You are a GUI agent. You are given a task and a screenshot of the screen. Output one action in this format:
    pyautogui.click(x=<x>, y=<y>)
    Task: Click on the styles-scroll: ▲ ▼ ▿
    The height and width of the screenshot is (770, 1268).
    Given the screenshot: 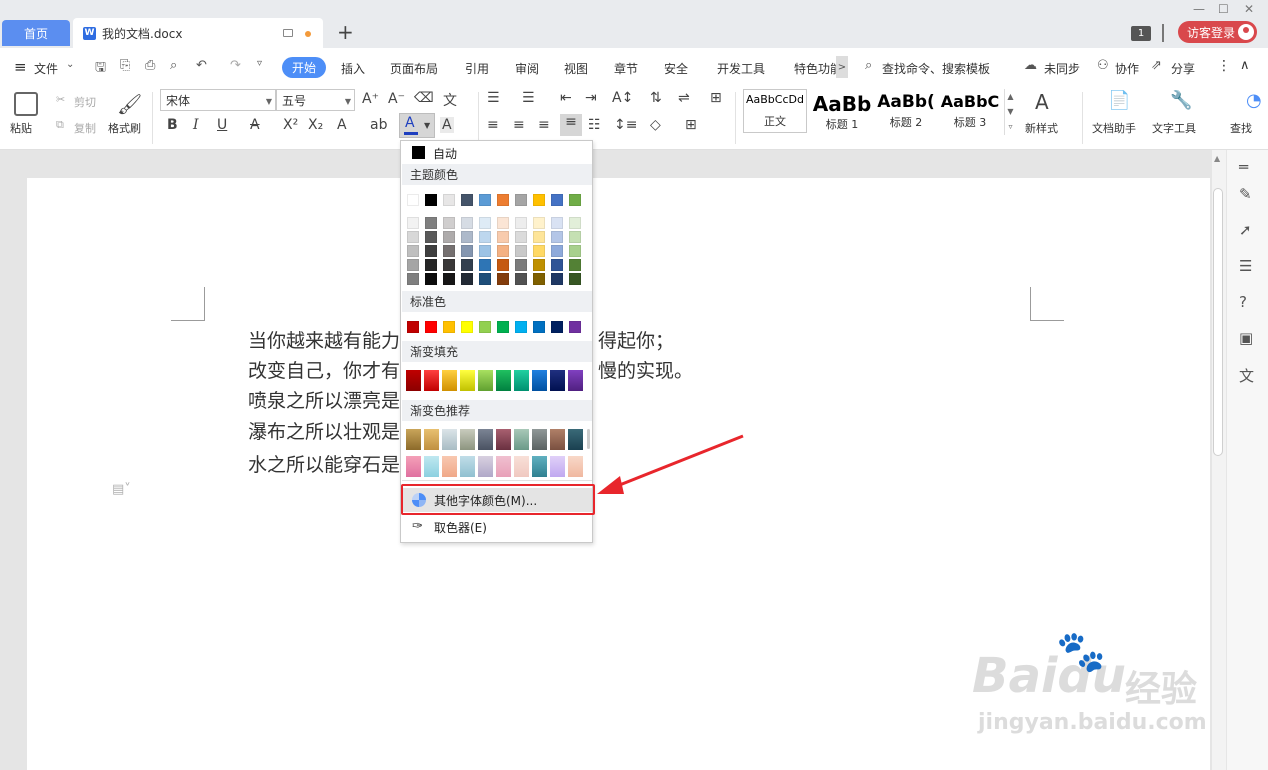 What is the action you would take?
    pyautogui.click(x=1010, y=112)
    